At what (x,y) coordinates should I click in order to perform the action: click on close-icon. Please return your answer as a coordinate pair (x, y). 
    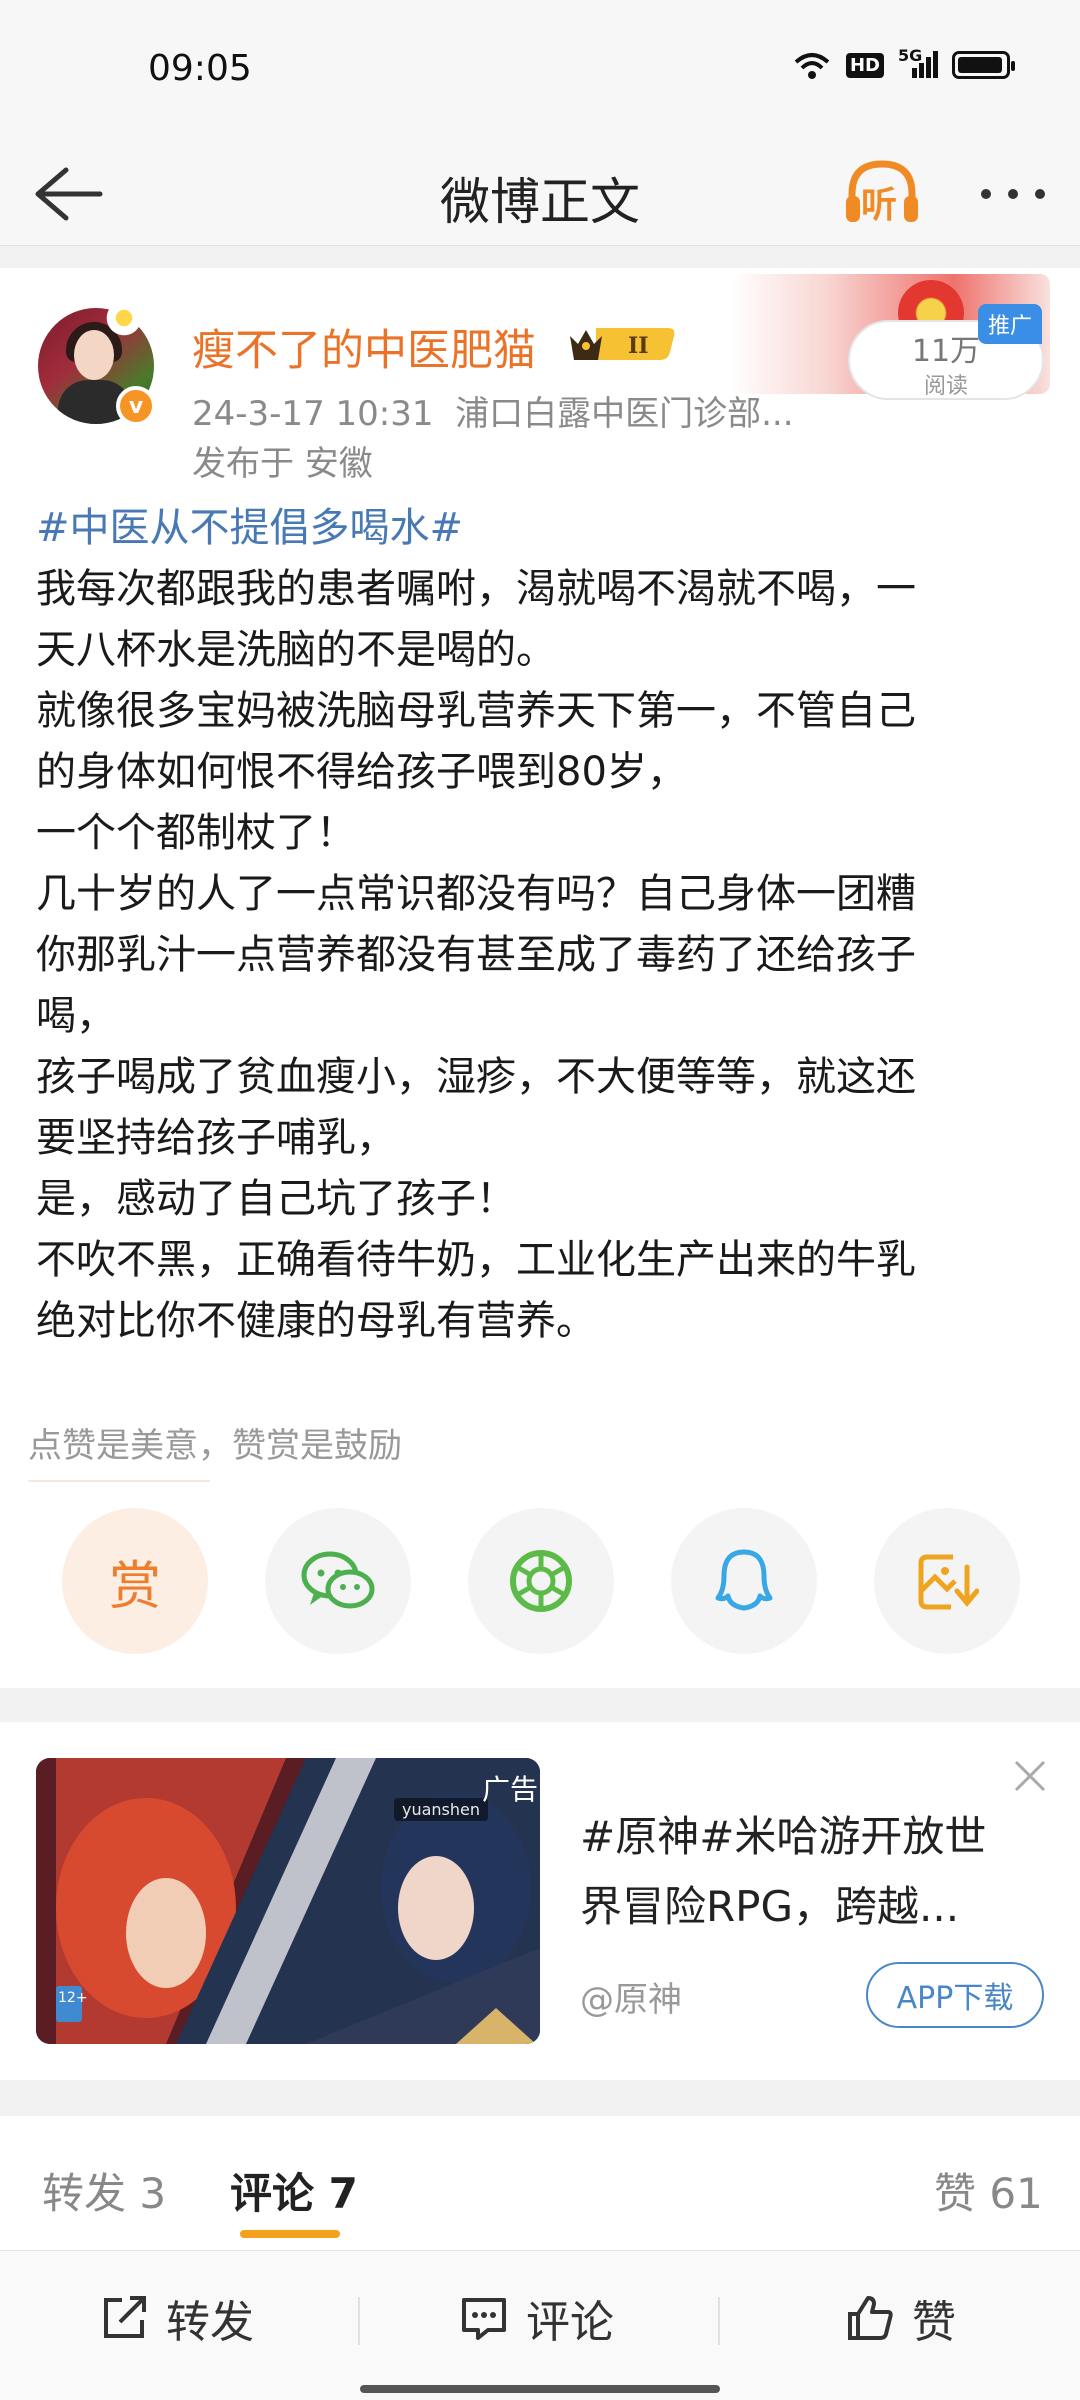
    Looking at the image, I should click on (1030, 1776).